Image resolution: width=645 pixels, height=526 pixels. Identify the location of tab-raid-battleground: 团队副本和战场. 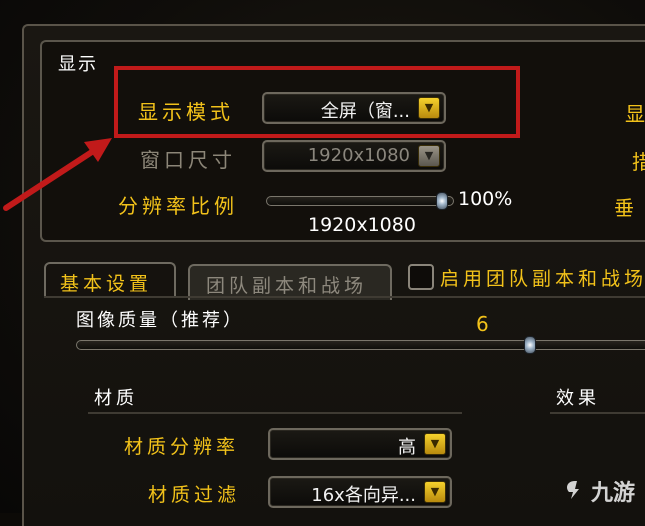
(290, 282).